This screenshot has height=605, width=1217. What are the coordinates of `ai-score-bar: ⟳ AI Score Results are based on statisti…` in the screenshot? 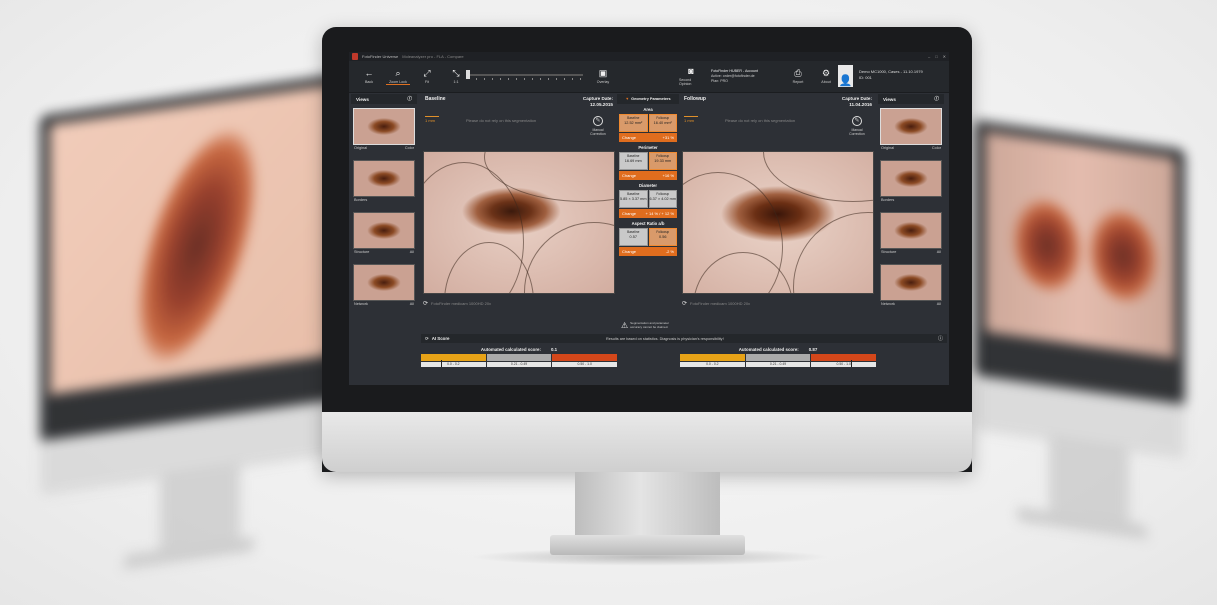 It's located at (684, 338).